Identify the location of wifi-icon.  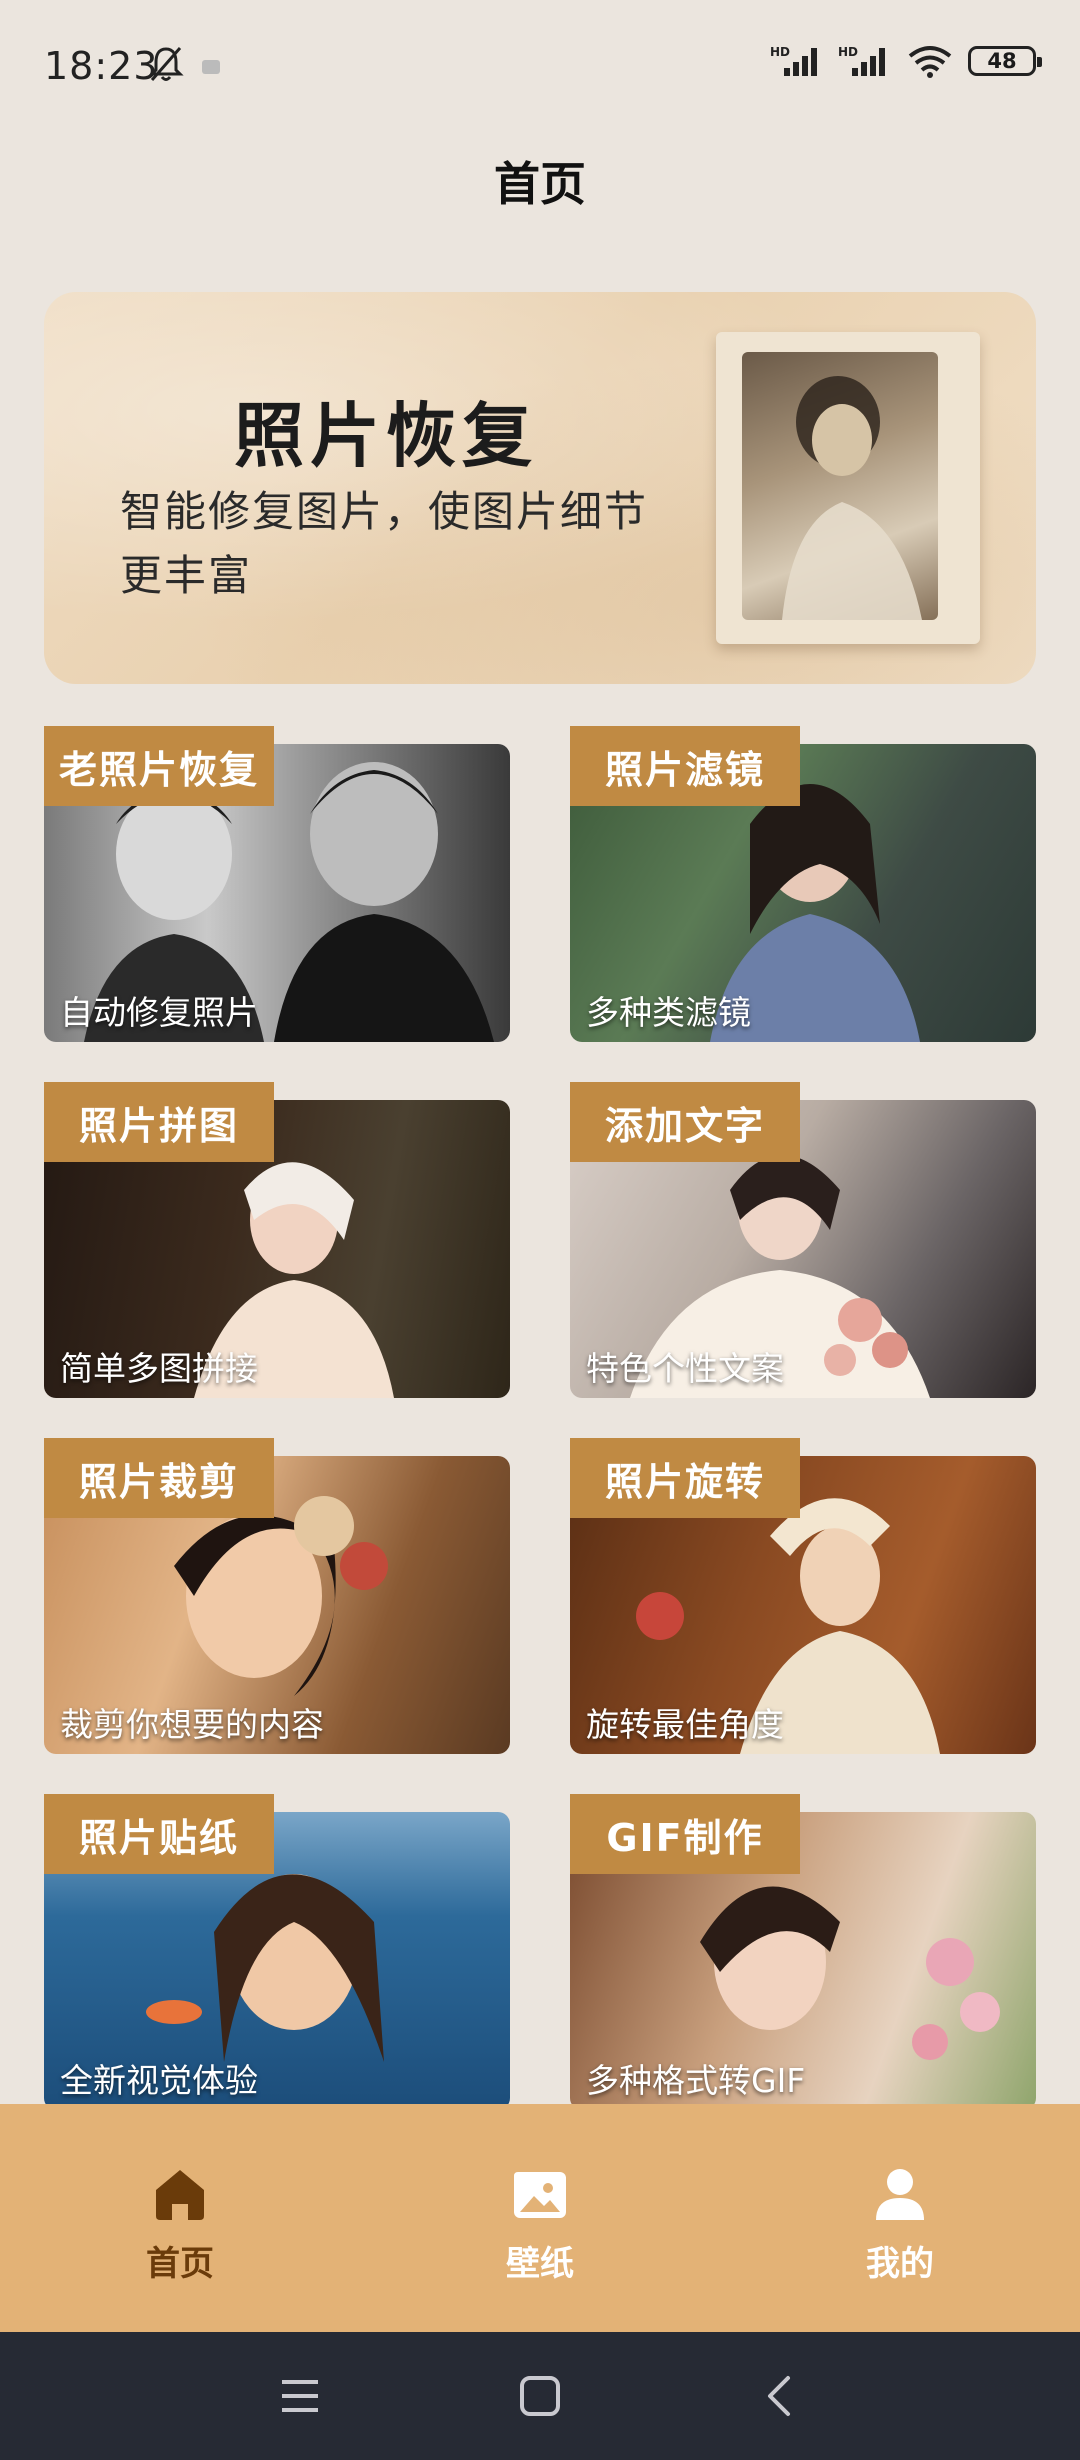
(930, 62).